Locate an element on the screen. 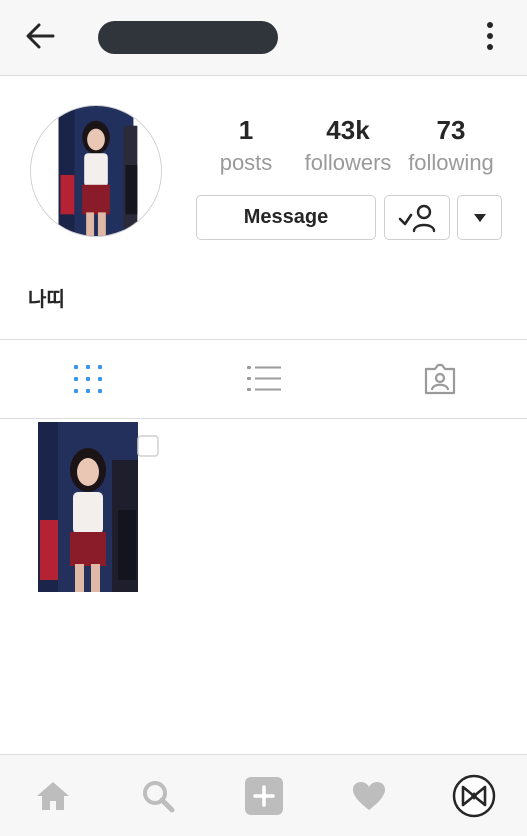  nav-activity is located at coordinates (368, 795).